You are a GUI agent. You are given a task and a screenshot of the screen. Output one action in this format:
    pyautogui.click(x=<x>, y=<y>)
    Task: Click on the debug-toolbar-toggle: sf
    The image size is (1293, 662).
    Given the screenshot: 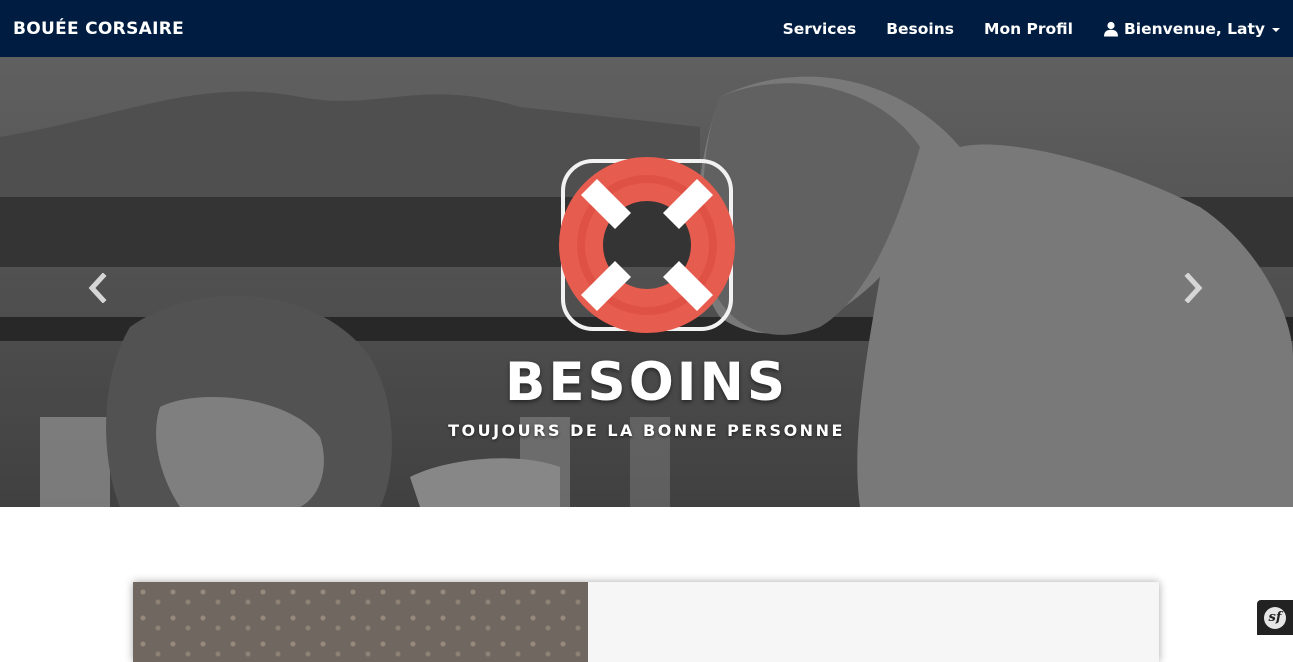 What is the action you would take?
    pyautogui.click(x=1275, y=617)
    